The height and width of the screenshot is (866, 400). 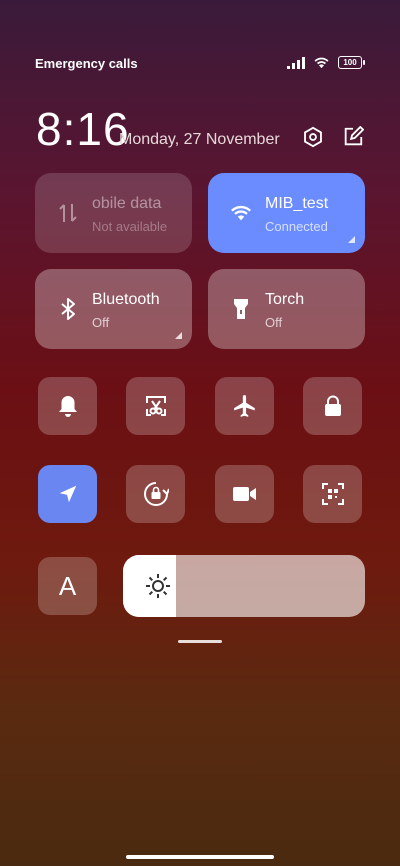 I want to click on auto-brightness-button: A, so click(x=67, y=586).